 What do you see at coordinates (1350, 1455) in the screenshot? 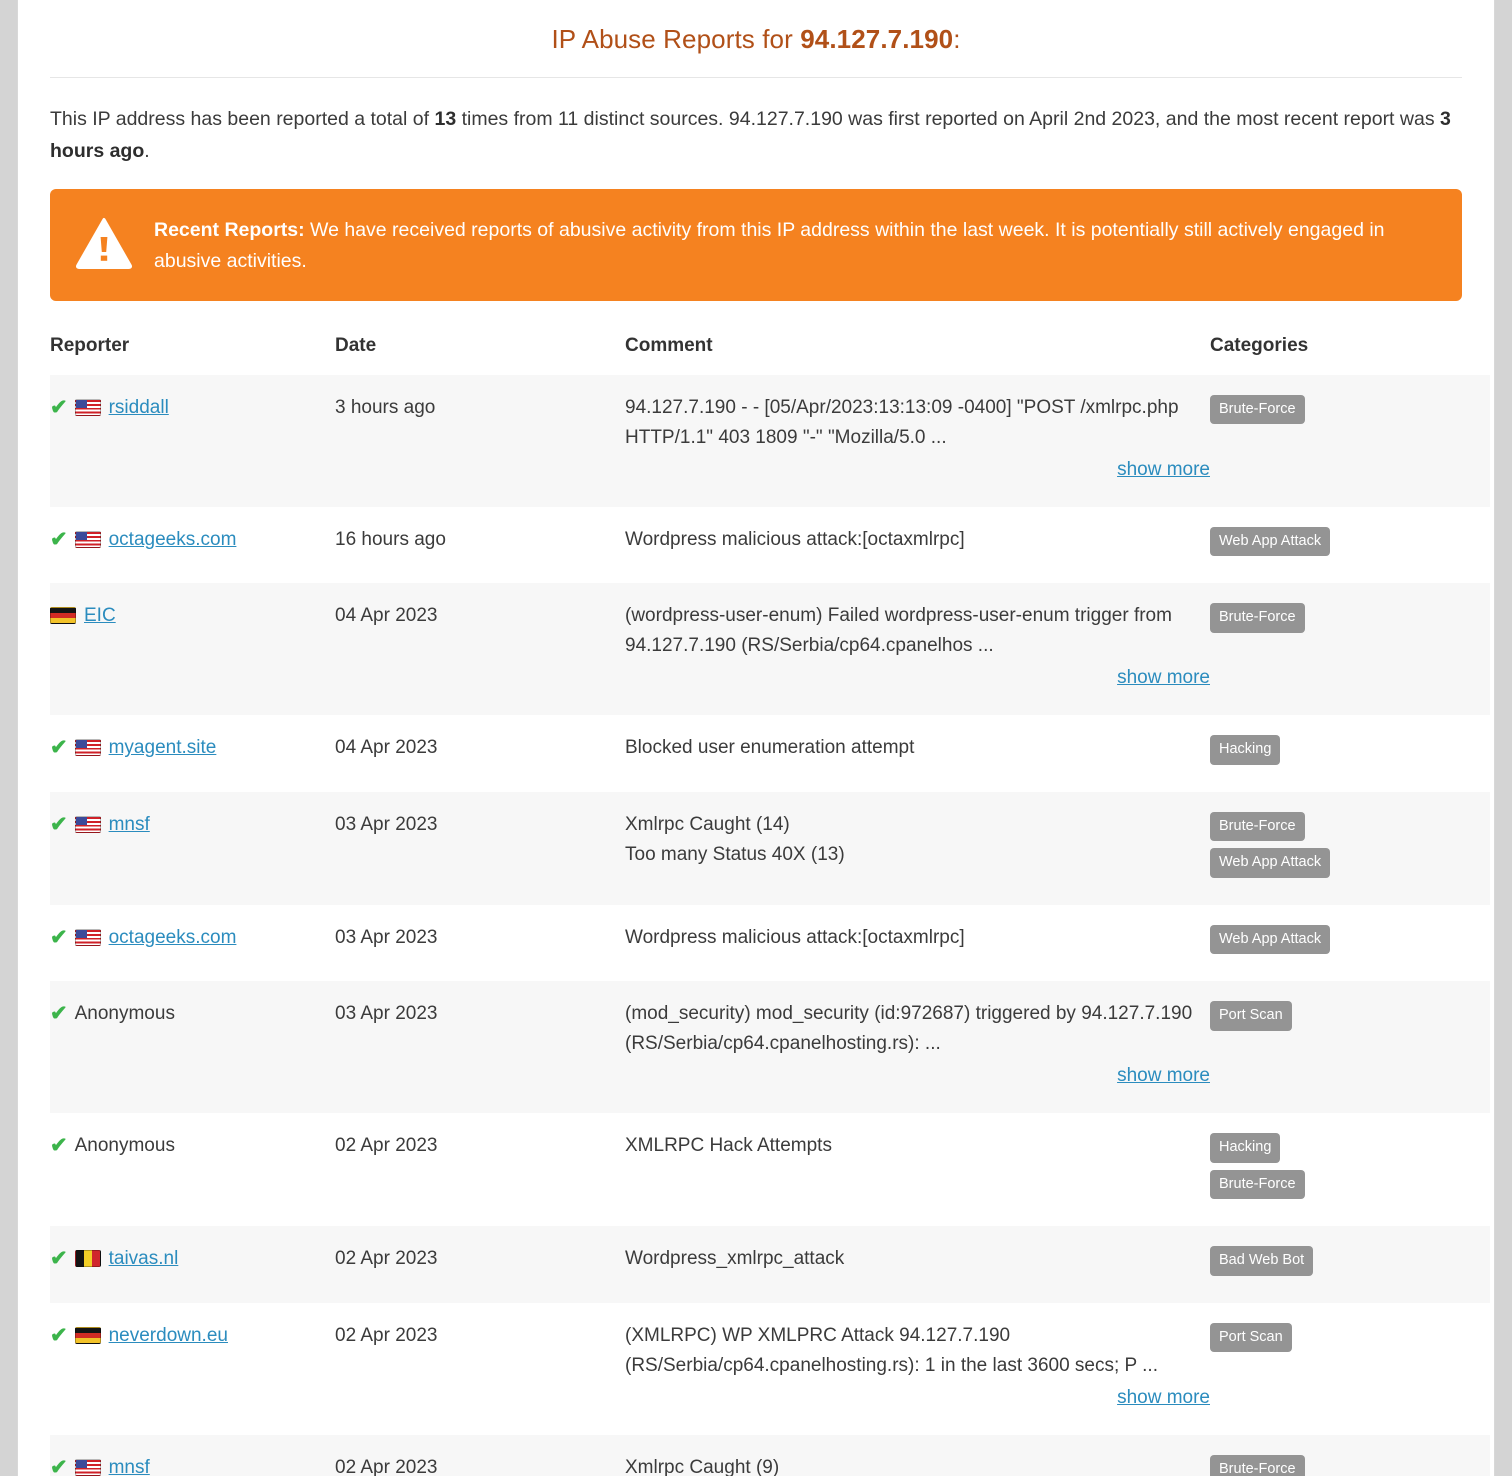
I see `cell-categories: Brute-ForceWeb App Attack` at bounding box center [1350, 1455].